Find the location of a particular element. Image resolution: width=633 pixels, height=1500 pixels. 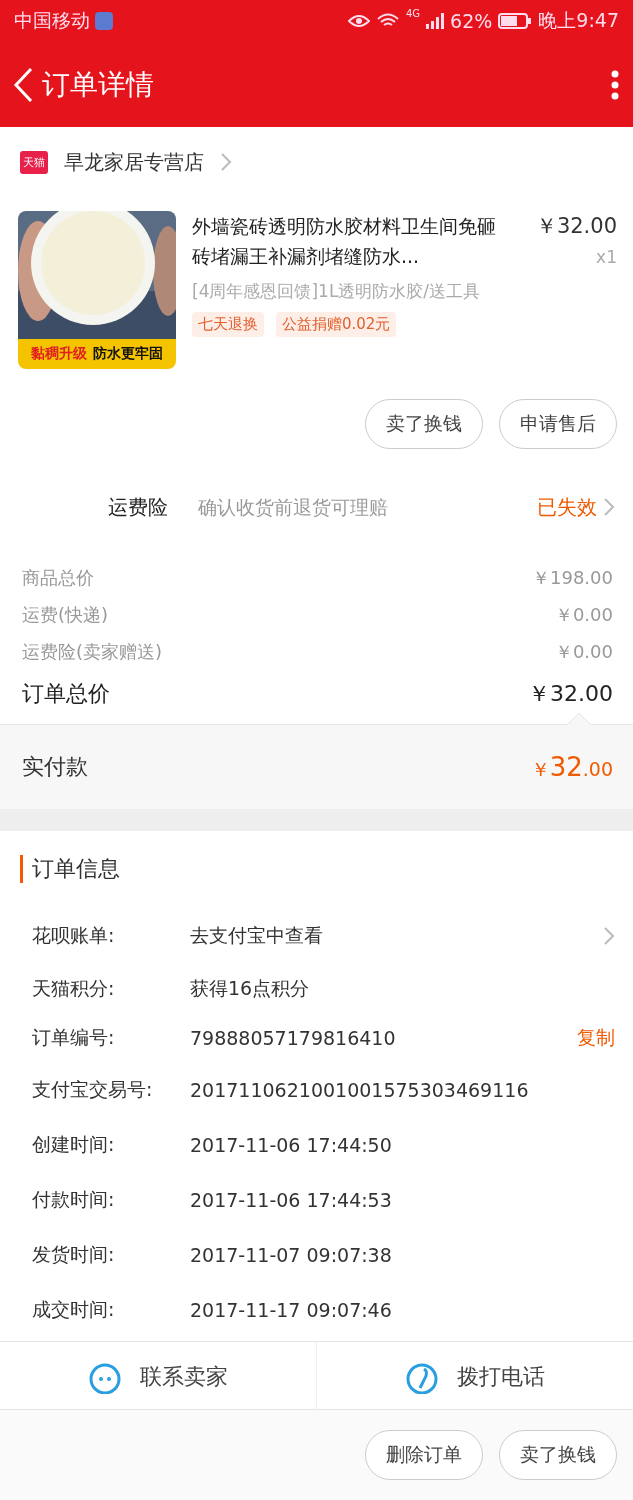

contact-seller-button: 联系卖家 is located at coordinates (184, 1377).